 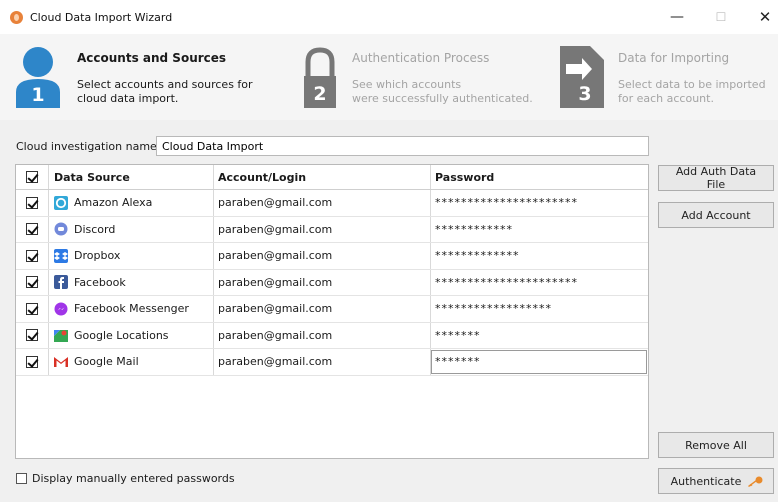 What do you see at coordinates (421, 58) in the screenshot?
I see `step-title: Authentication Process` at bounding box center [421, 58].